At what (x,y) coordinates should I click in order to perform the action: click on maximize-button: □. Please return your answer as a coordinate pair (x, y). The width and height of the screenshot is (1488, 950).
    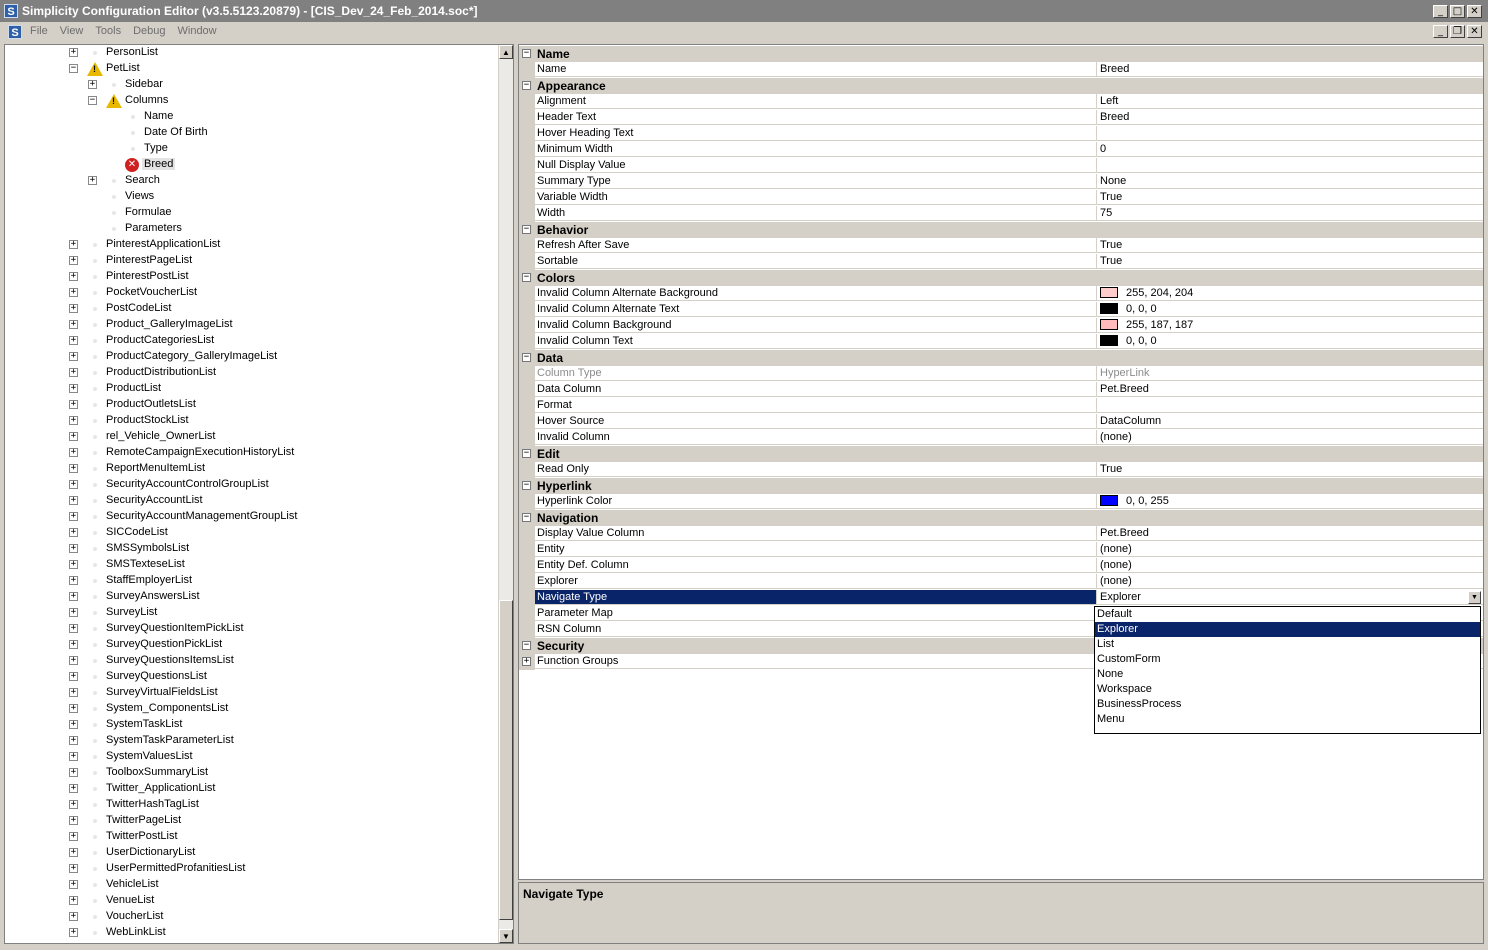
    Looking at the image, I should click on (1457, 11).